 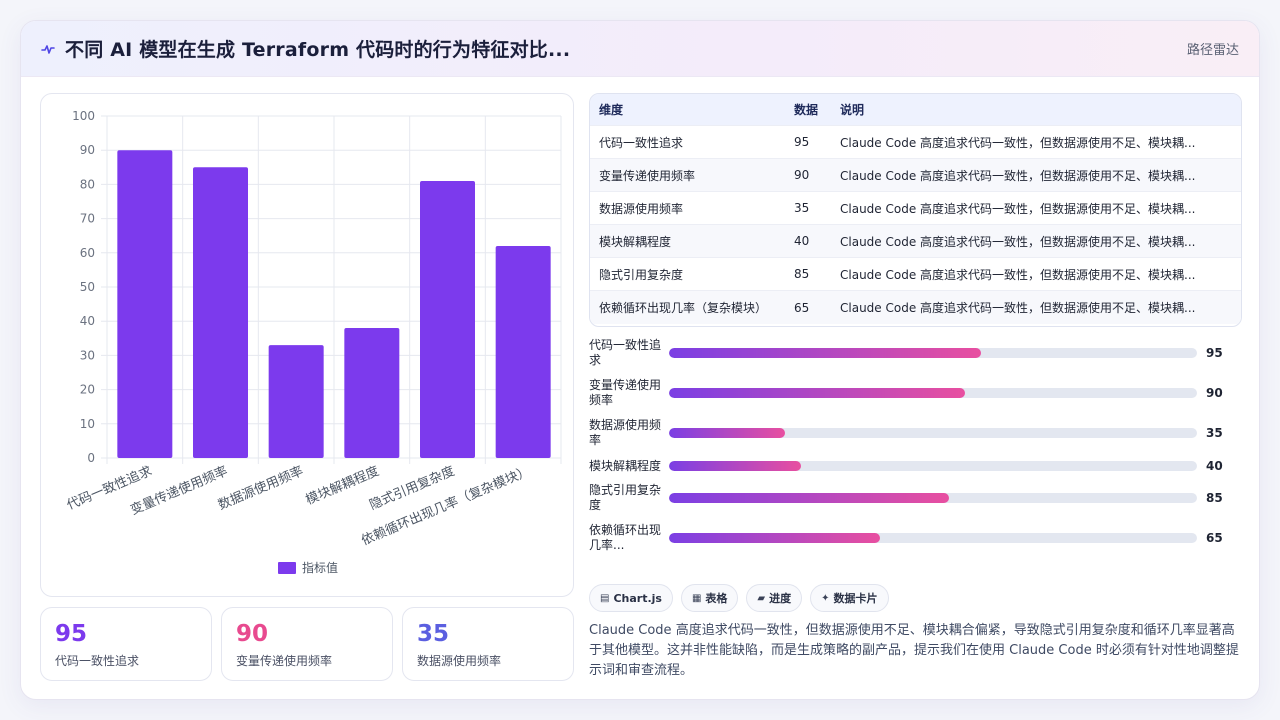 I want to click on tag-chips: ▤ Chart.js ▦ 表格 ▰ 进度 ✦ 数据卡片, so click(x=739, y=598).